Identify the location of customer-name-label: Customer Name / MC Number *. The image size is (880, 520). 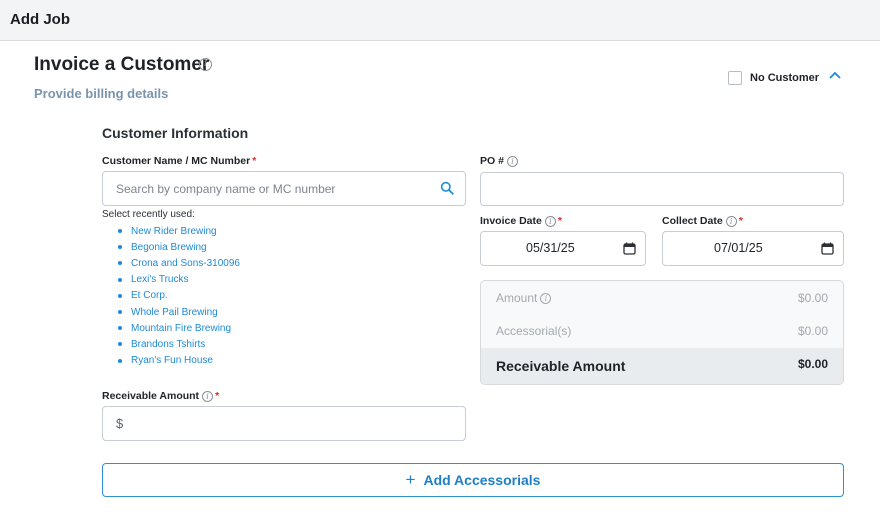
(179, 161).